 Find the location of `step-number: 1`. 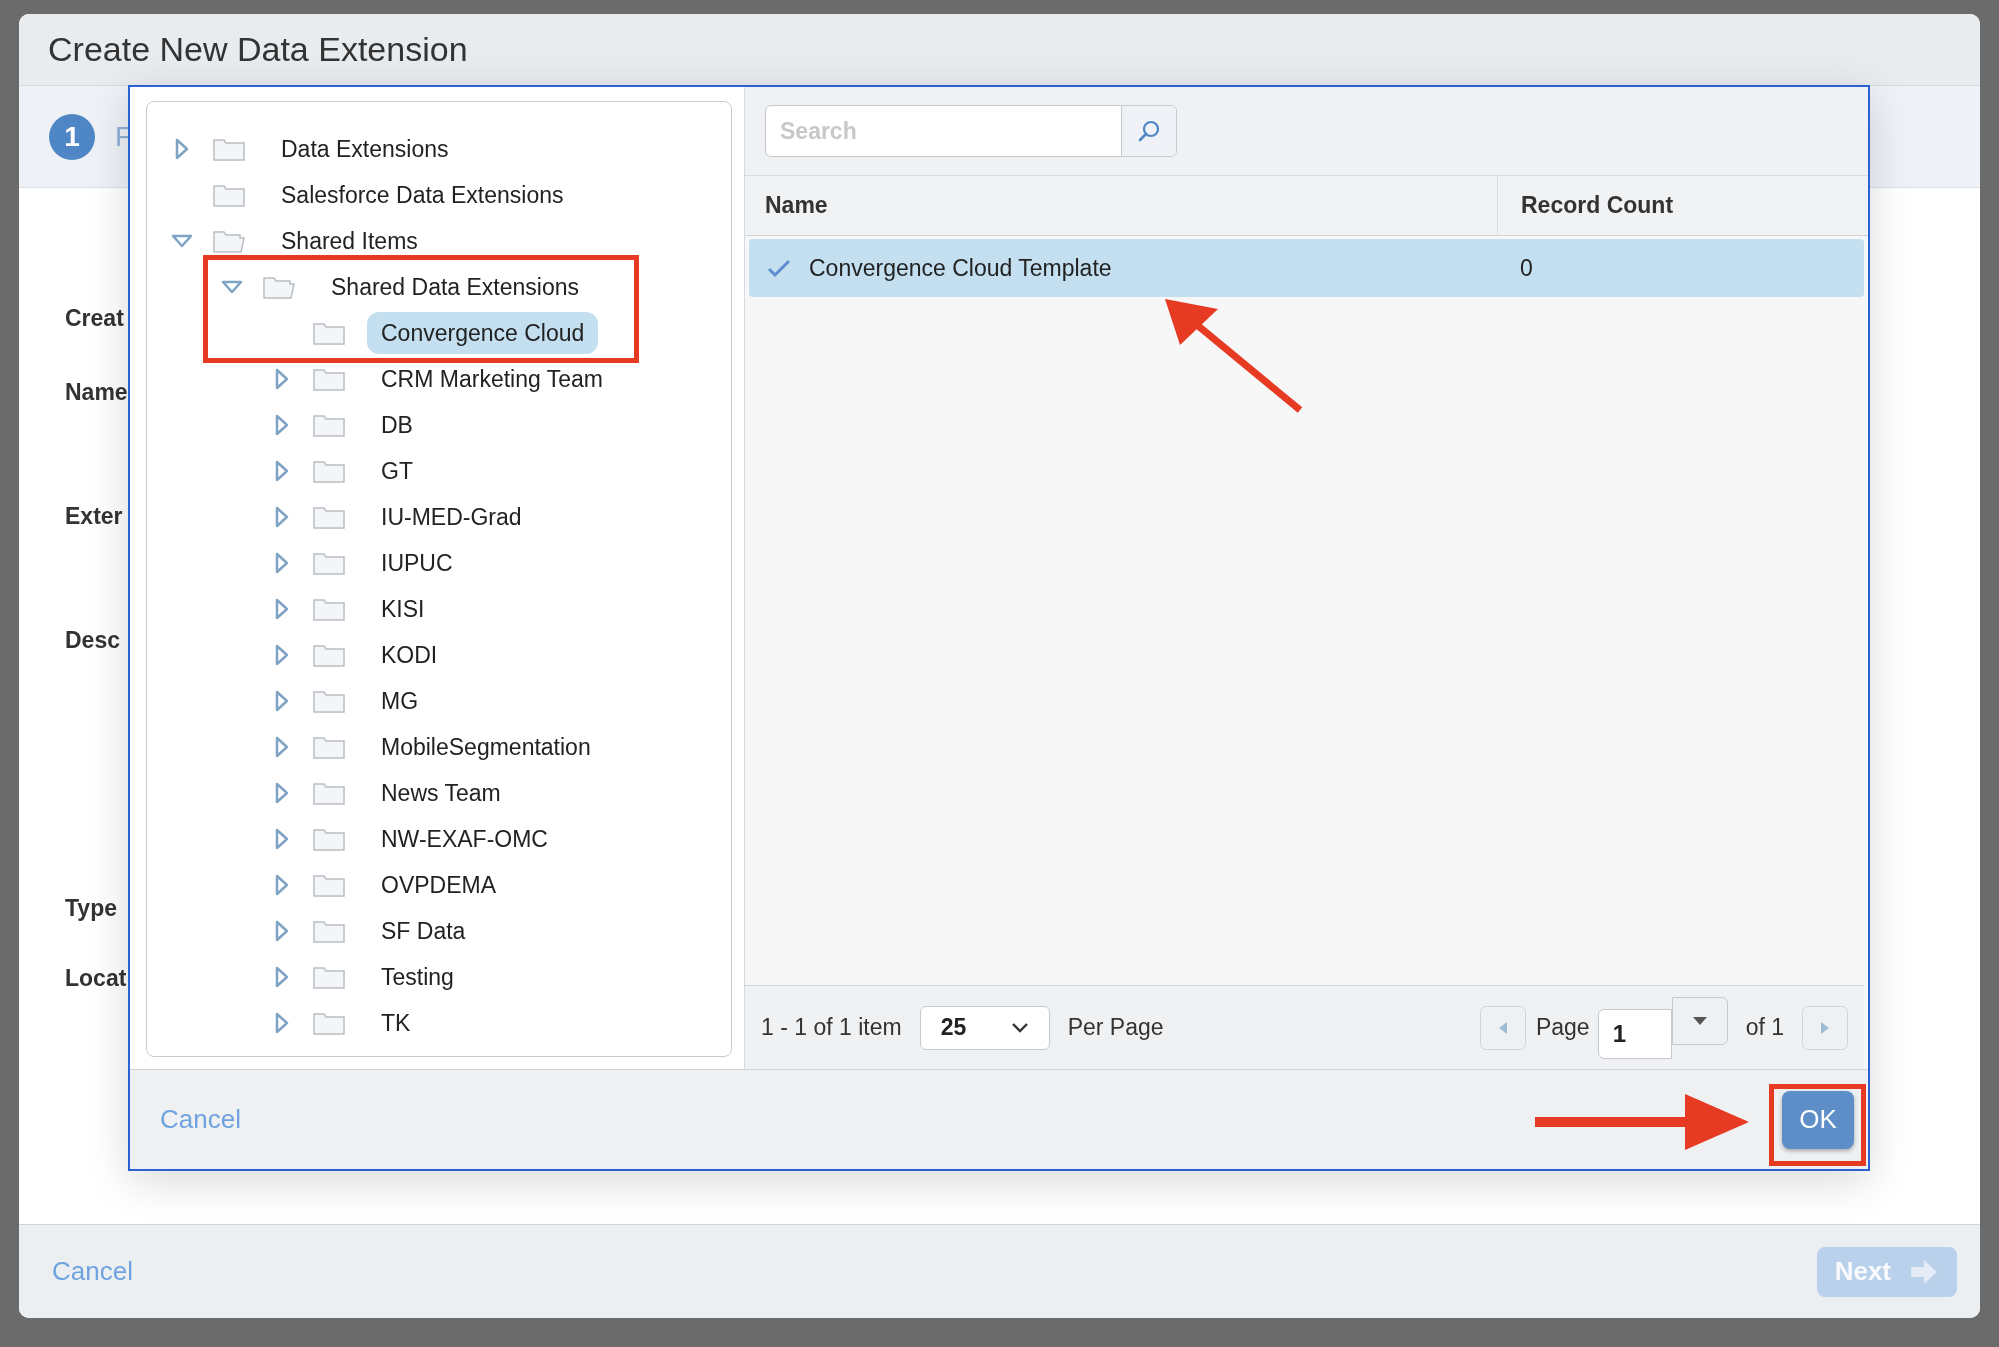

step-number: 1 is located at coordinates (72, 136).